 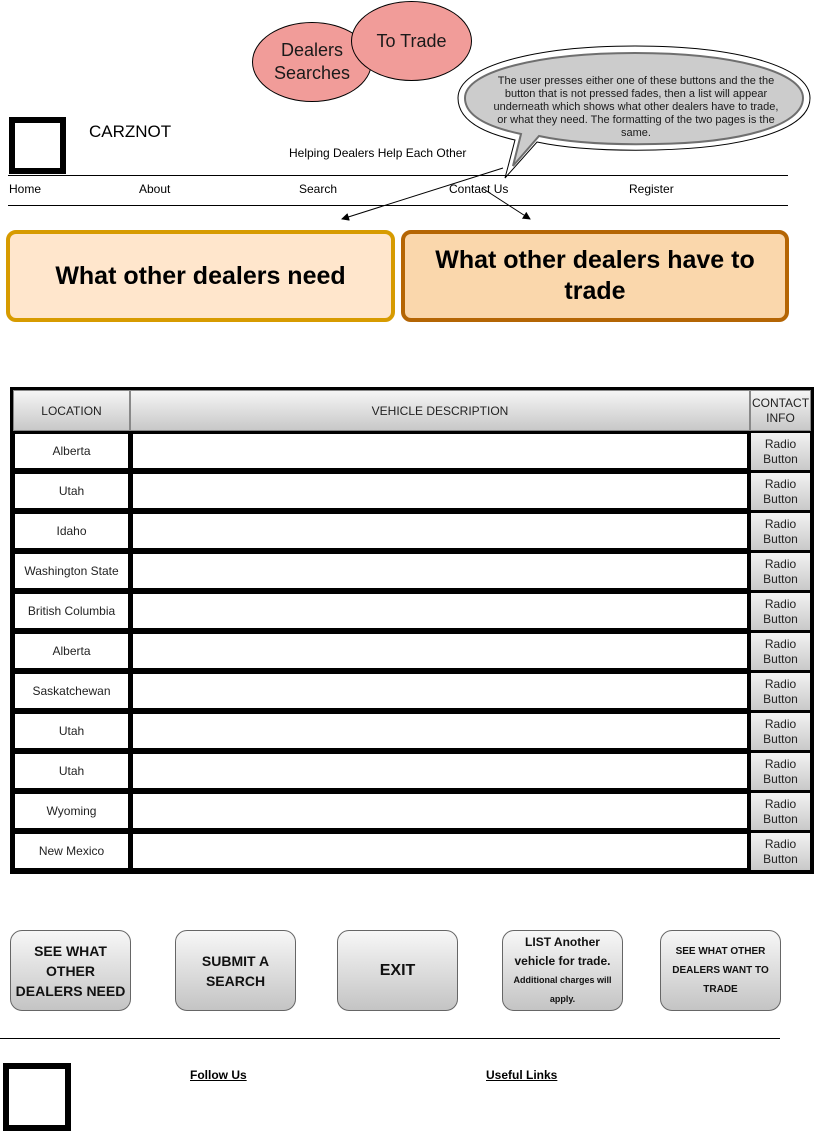 What do you see at coordinates (71, 611) in the screenshot?
I see `table-row-location: British Columbia` at bounding box center [71, 611].